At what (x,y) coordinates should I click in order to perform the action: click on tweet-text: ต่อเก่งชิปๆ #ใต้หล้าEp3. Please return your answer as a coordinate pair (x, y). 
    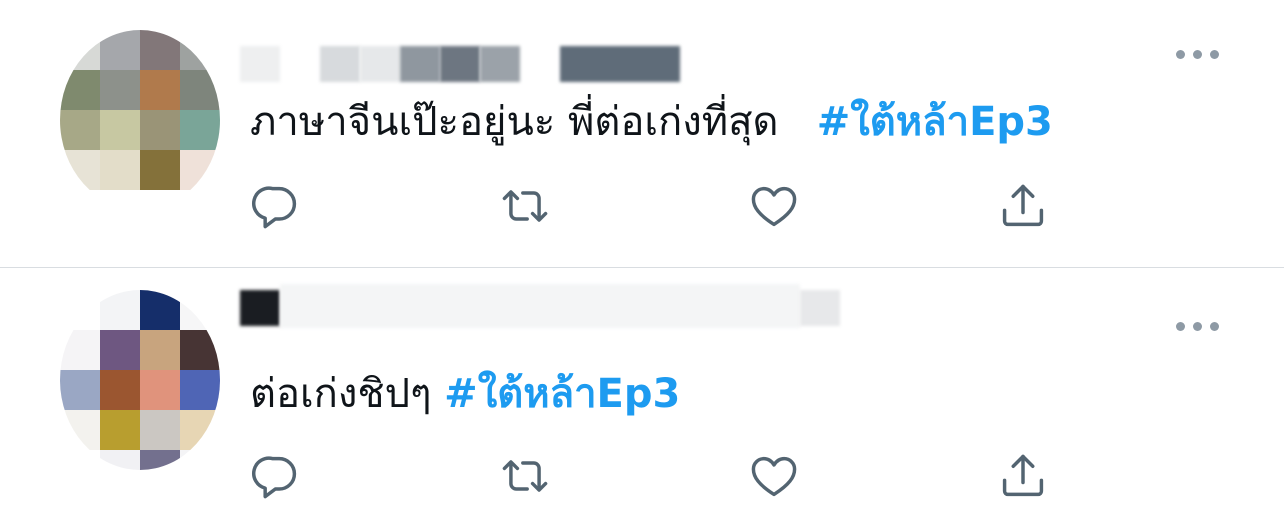
    Looking at the image, I should click on (465, 394).